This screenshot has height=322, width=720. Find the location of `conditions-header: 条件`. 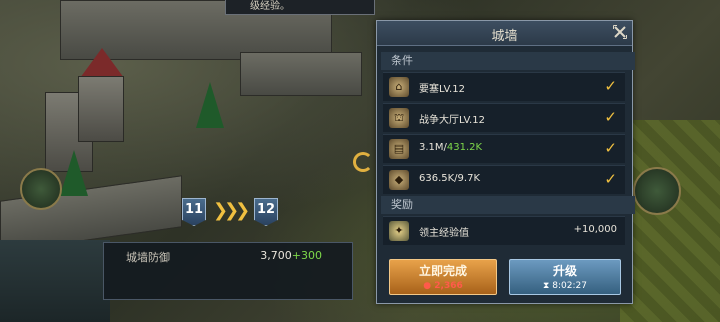

conditions-header: 条件 is located at coordinates (508, 61).